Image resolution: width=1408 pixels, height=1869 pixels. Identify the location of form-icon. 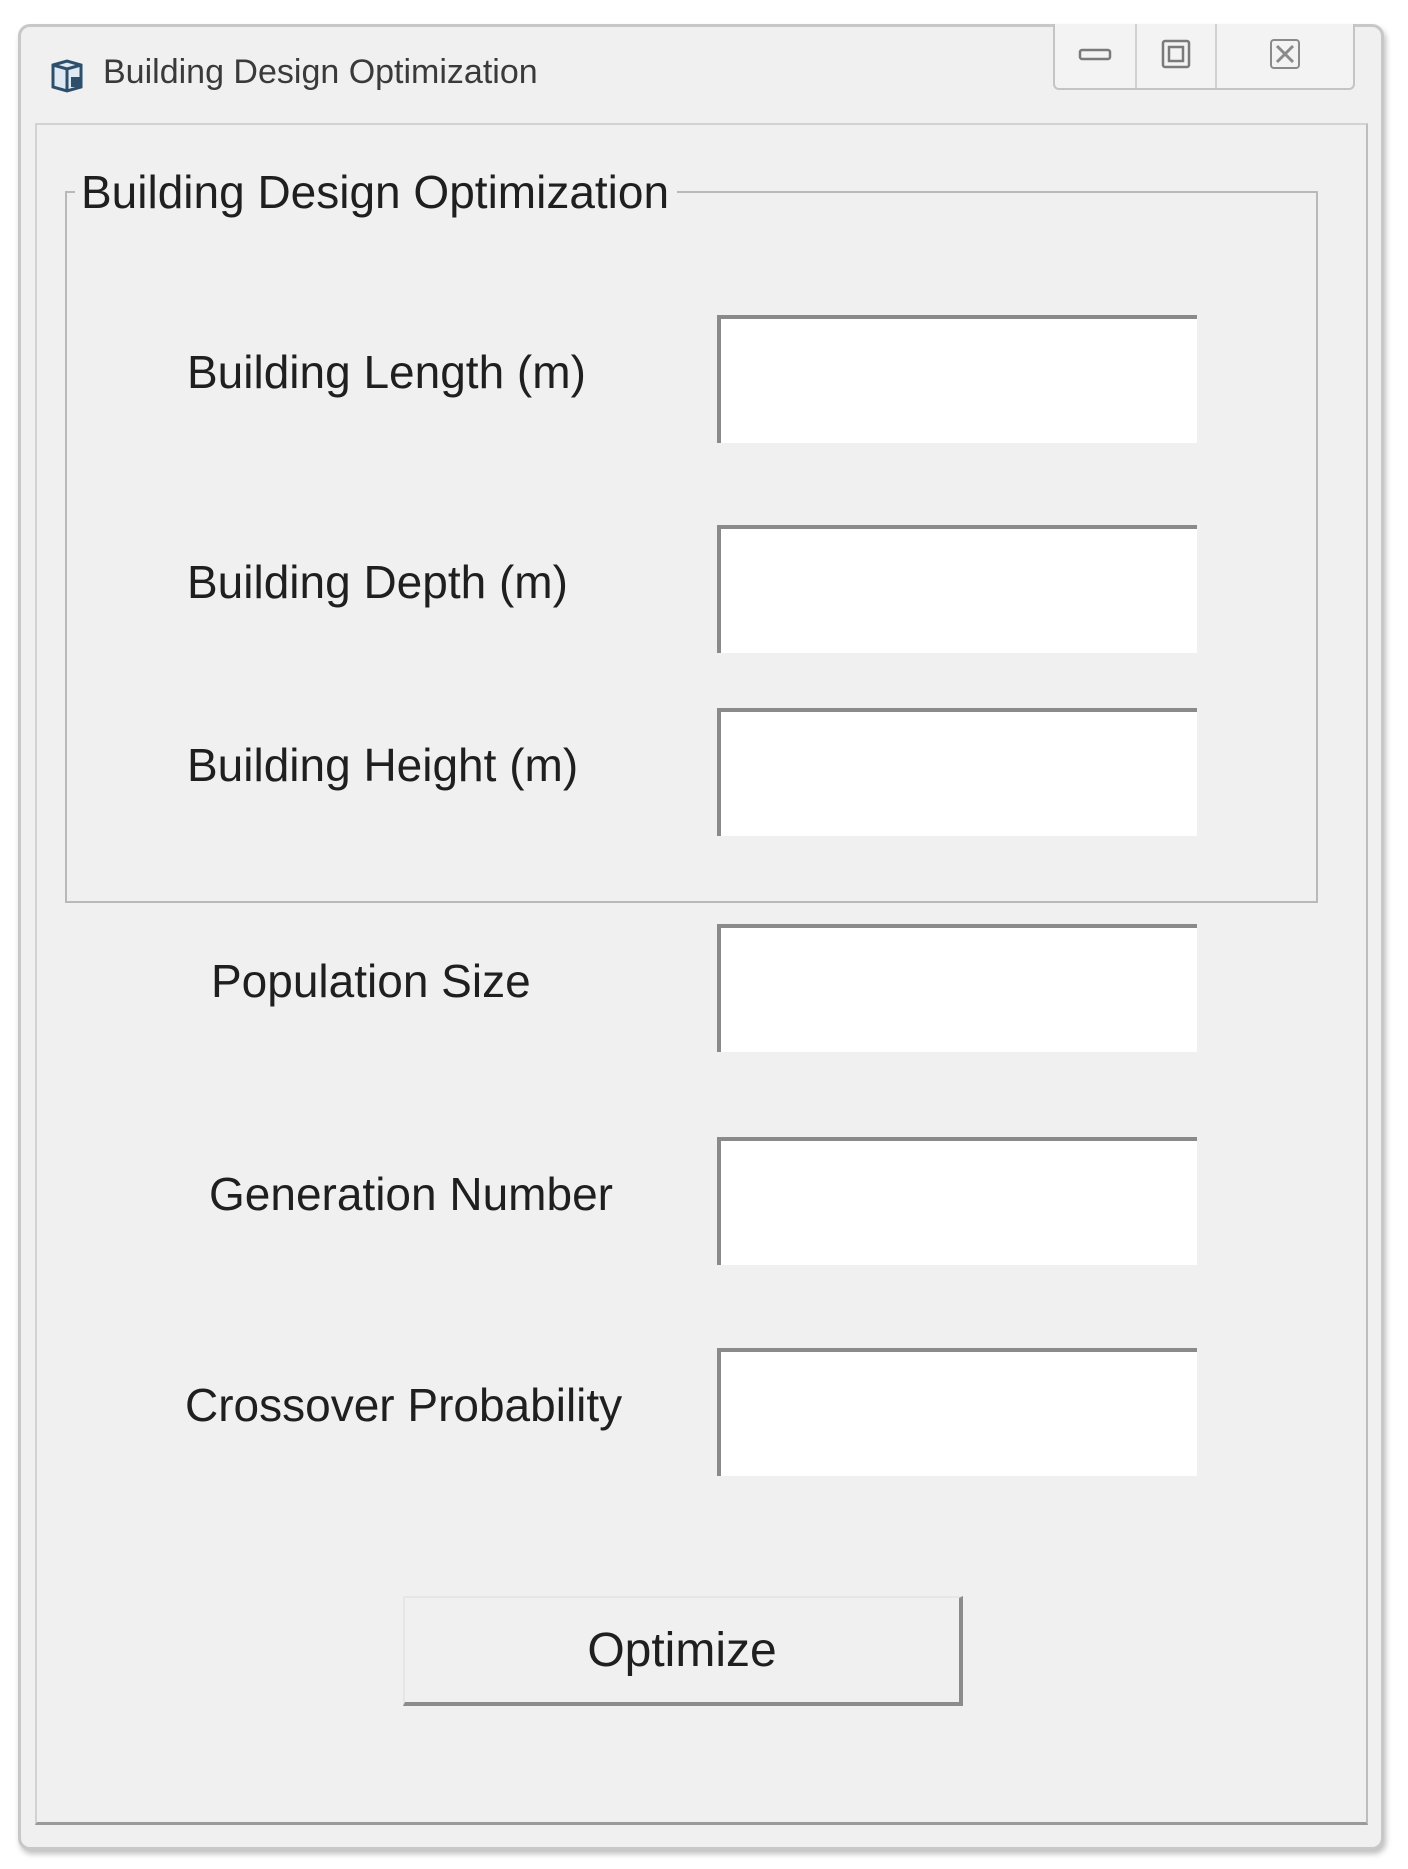
(67, 75).